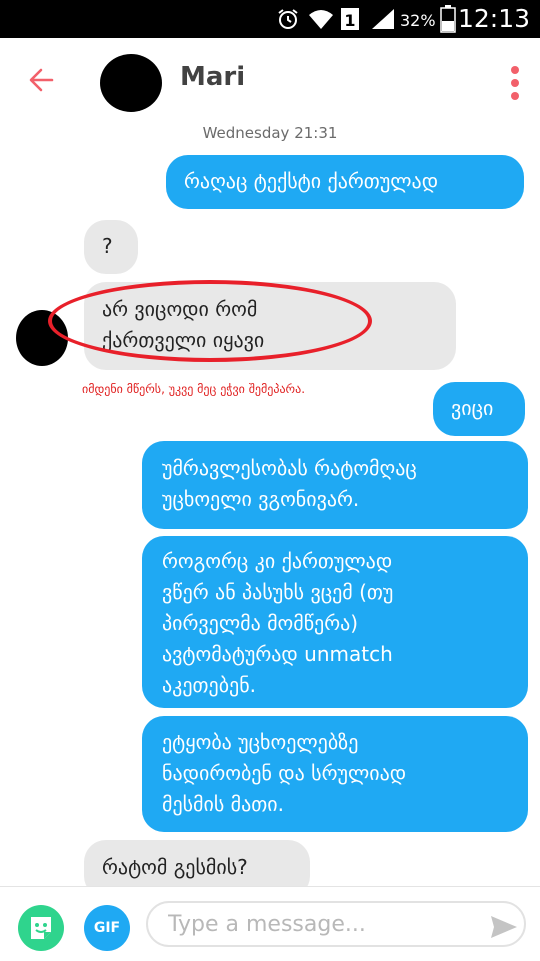 The height and width of the screenshot is (961, 540). What do you see at coordinates (107, 928) in the screenshot?
I see `gif-button: GIF` at bounding box center [107, 928].